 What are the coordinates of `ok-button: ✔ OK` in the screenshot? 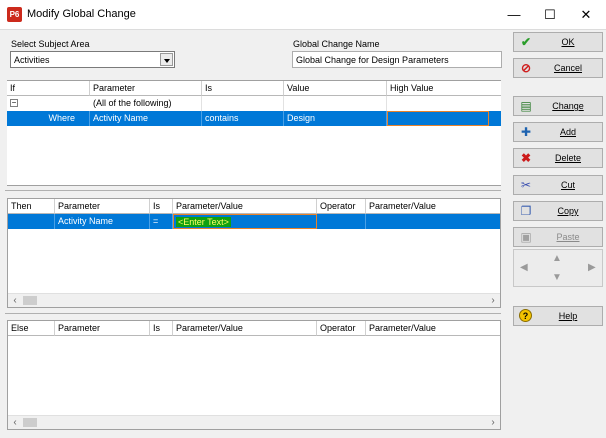 It's located at (558, 42).